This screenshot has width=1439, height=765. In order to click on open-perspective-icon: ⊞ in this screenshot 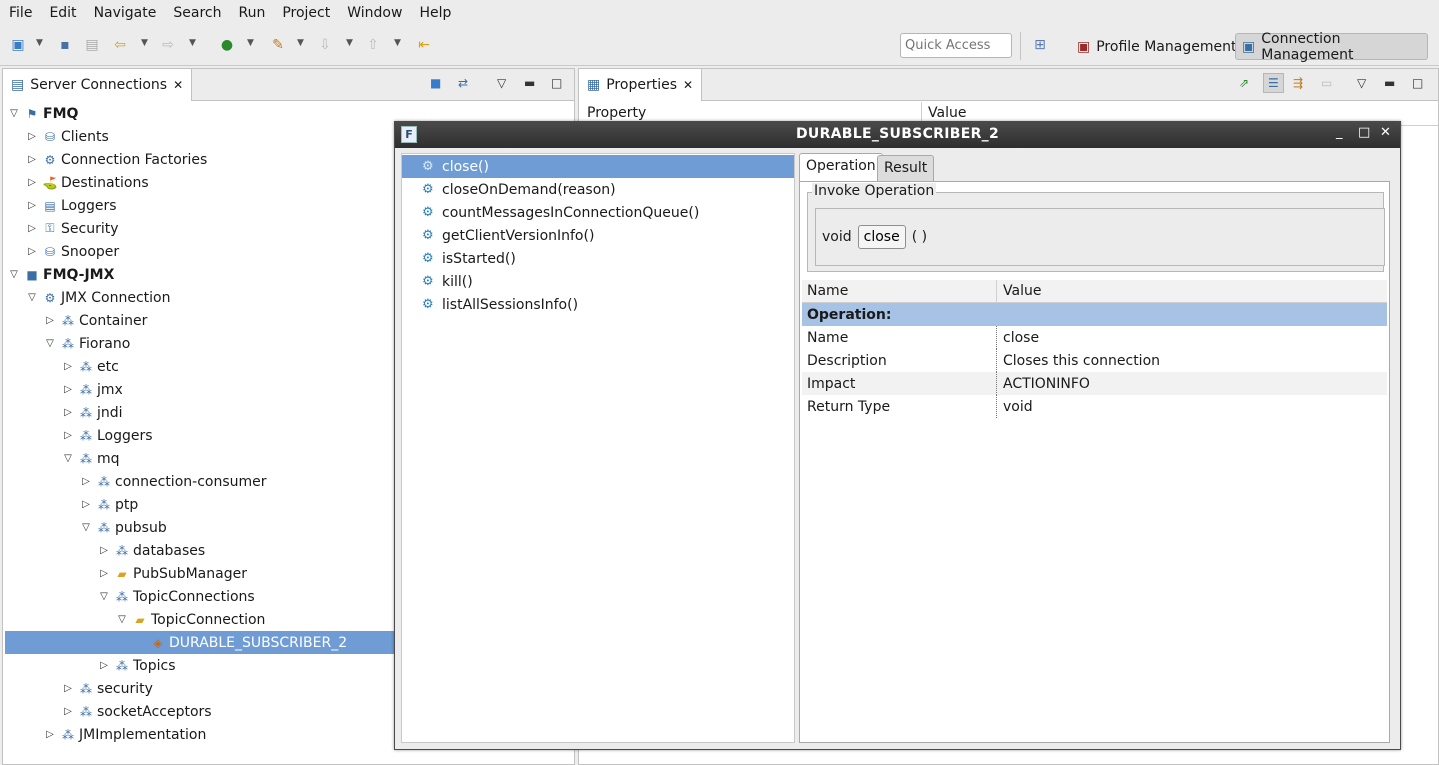, I will do `click(1040, 45)`.